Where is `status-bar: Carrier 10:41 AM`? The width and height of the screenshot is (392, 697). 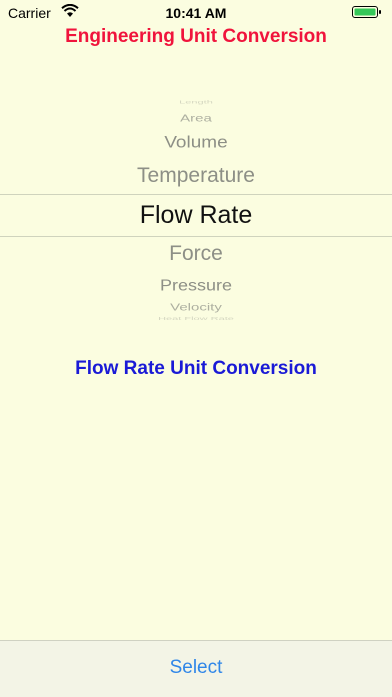
status-bar: Carrier 10:41 AM is located at coordinates (196, 12).